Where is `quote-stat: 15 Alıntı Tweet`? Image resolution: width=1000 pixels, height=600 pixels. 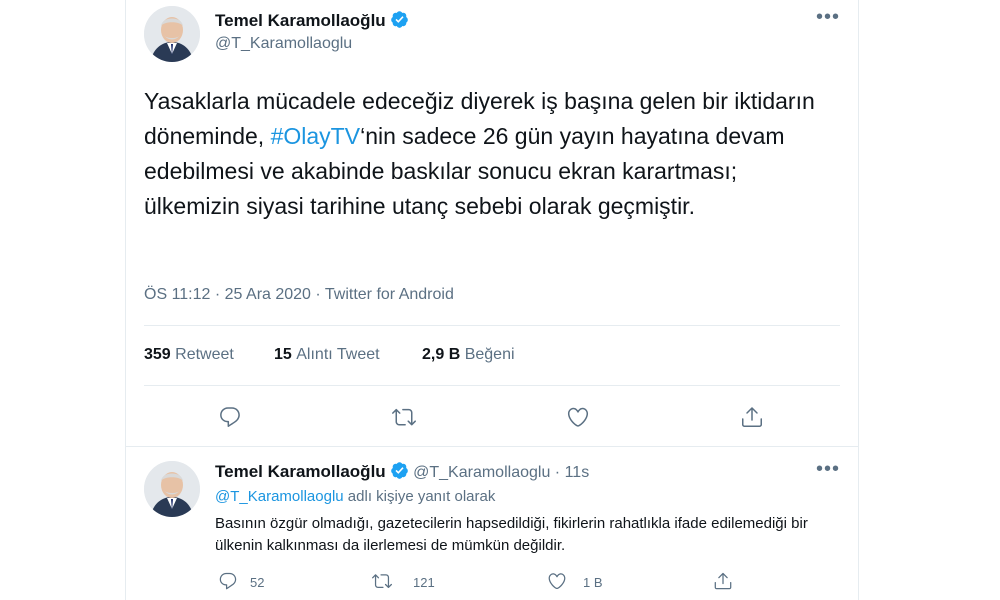
quote-stat: 15 Alıntı Tweet is located at coordinates (327, 355).